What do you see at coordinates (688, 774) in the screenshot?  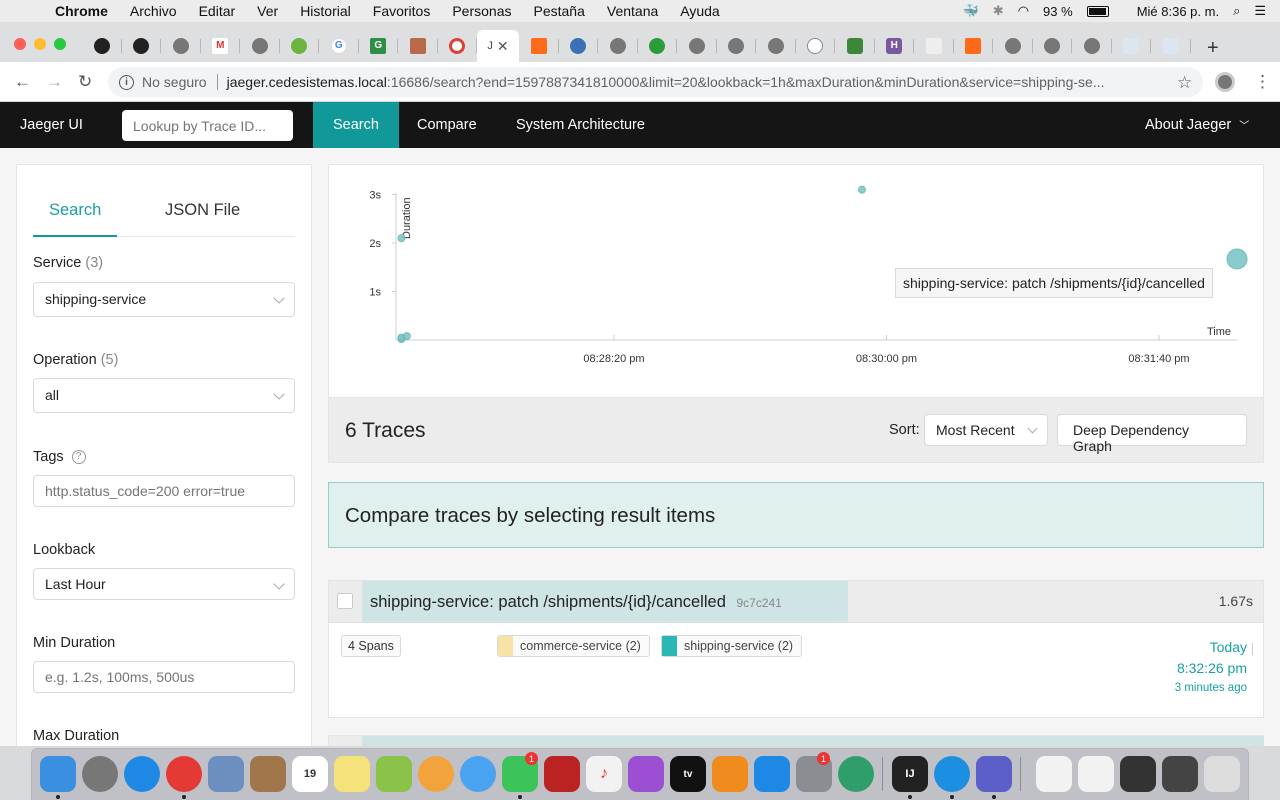 I see `tv-icon: tv` at bounding box center [688, 774].